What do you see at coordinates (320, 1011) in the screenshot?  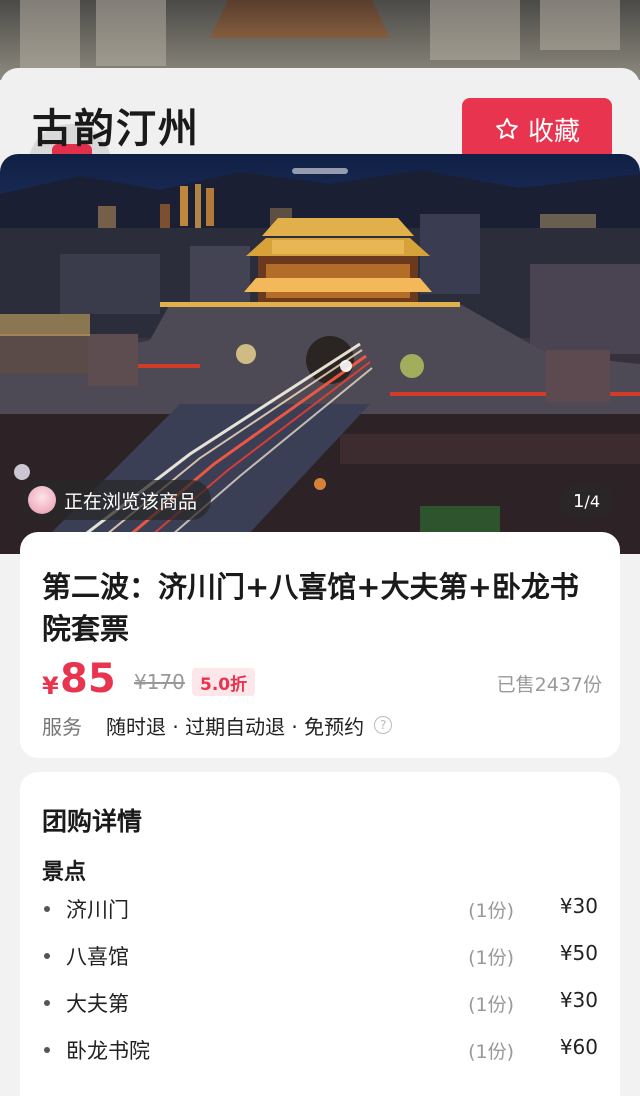 I see `list-item: 大夫第 (1份) ¥30` at bounding box center [320, 1011].